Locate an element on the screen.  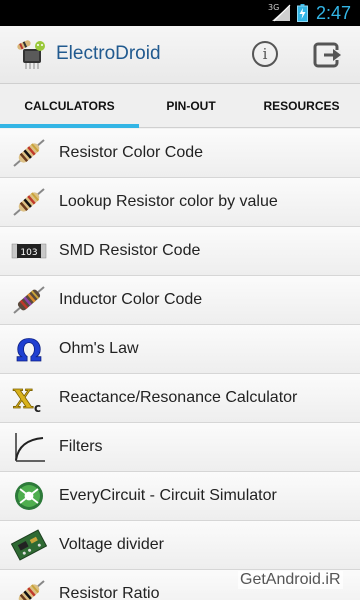
inductor-icon is located at coordinates (29, 300).